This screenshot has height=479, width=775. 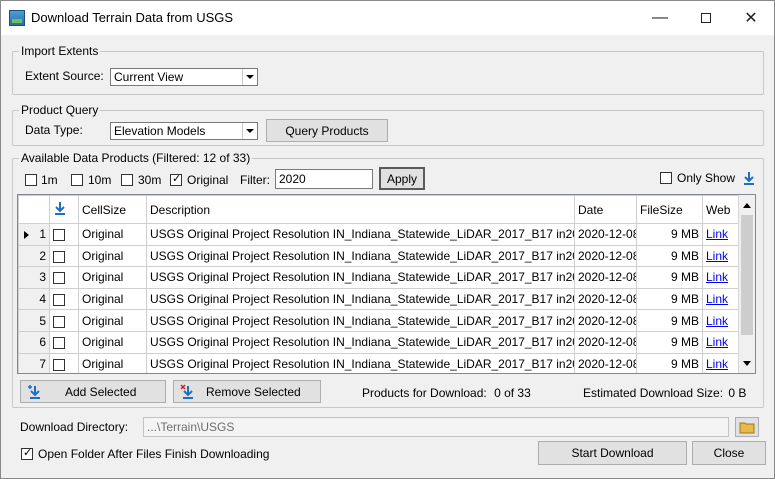 I want to click on column-header-description: Description, so click(x=360, y=209).